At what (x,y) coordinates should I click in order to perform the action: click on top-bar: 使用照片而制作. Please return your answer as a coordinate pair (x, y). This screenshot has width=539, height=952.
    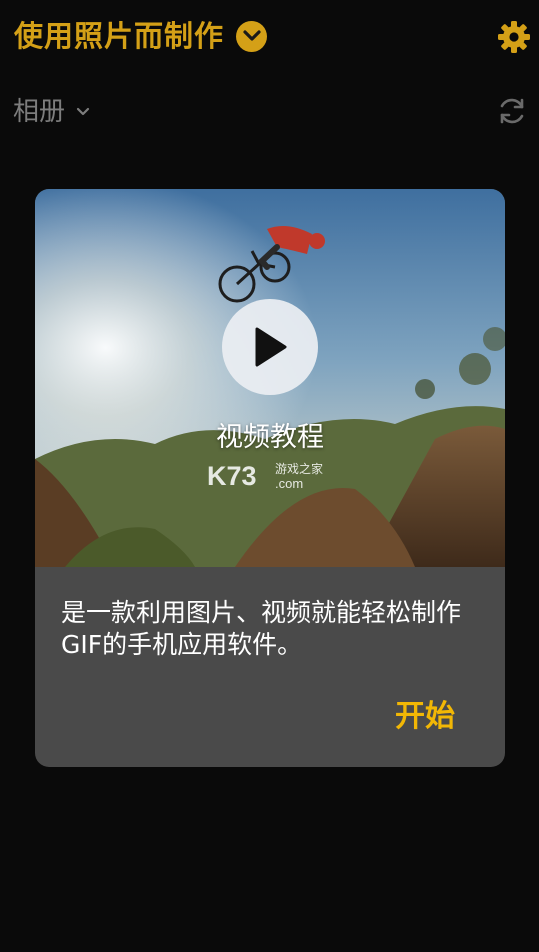
    Looking at the image, I should click on (269, 37).